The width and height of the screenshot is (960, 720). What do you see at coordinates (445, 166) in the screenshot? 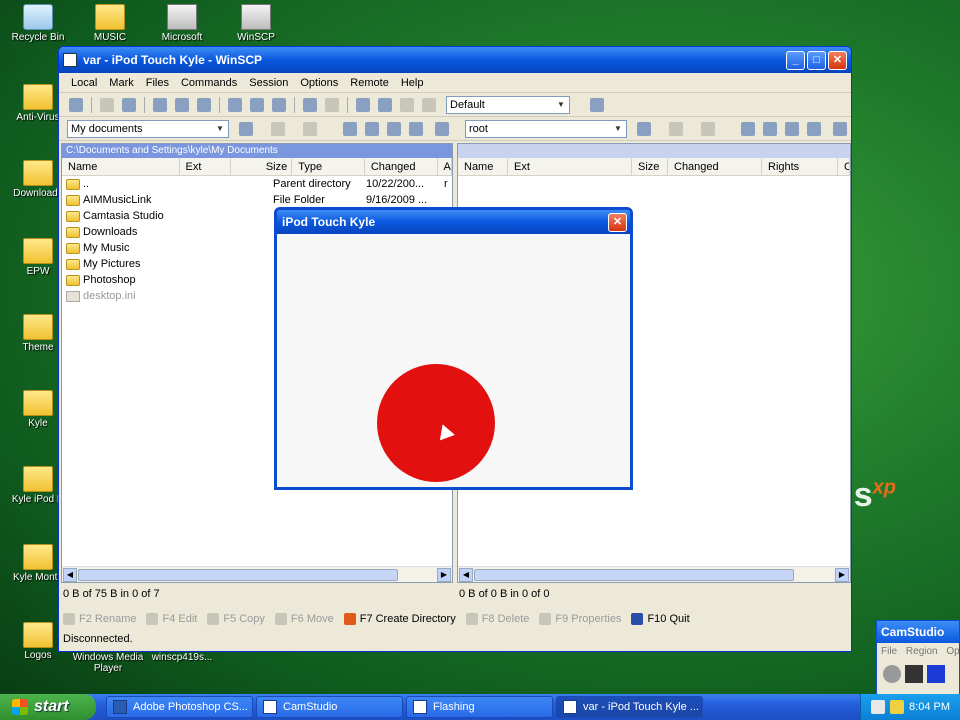
I see `column-attr: A` at bounding box center [445, 166].